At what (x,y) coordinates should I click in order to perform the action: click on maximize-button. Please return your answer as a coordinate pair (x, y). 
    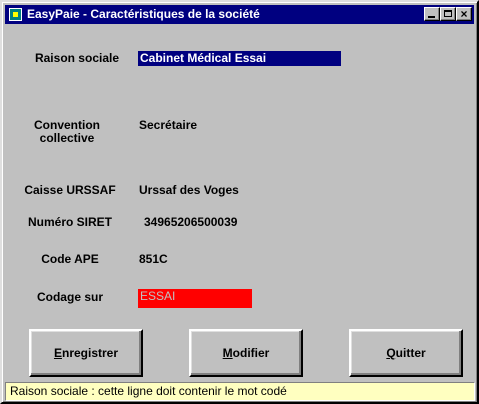
    Looking at the image, I should click on (448, 14).